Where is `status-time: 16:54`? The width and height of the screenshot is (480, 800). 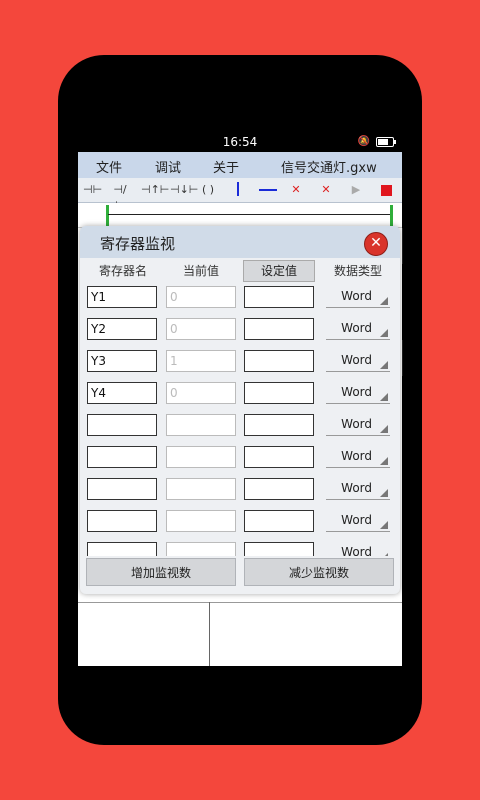 status-time: 16:54 is located at coordinates (240, 142).